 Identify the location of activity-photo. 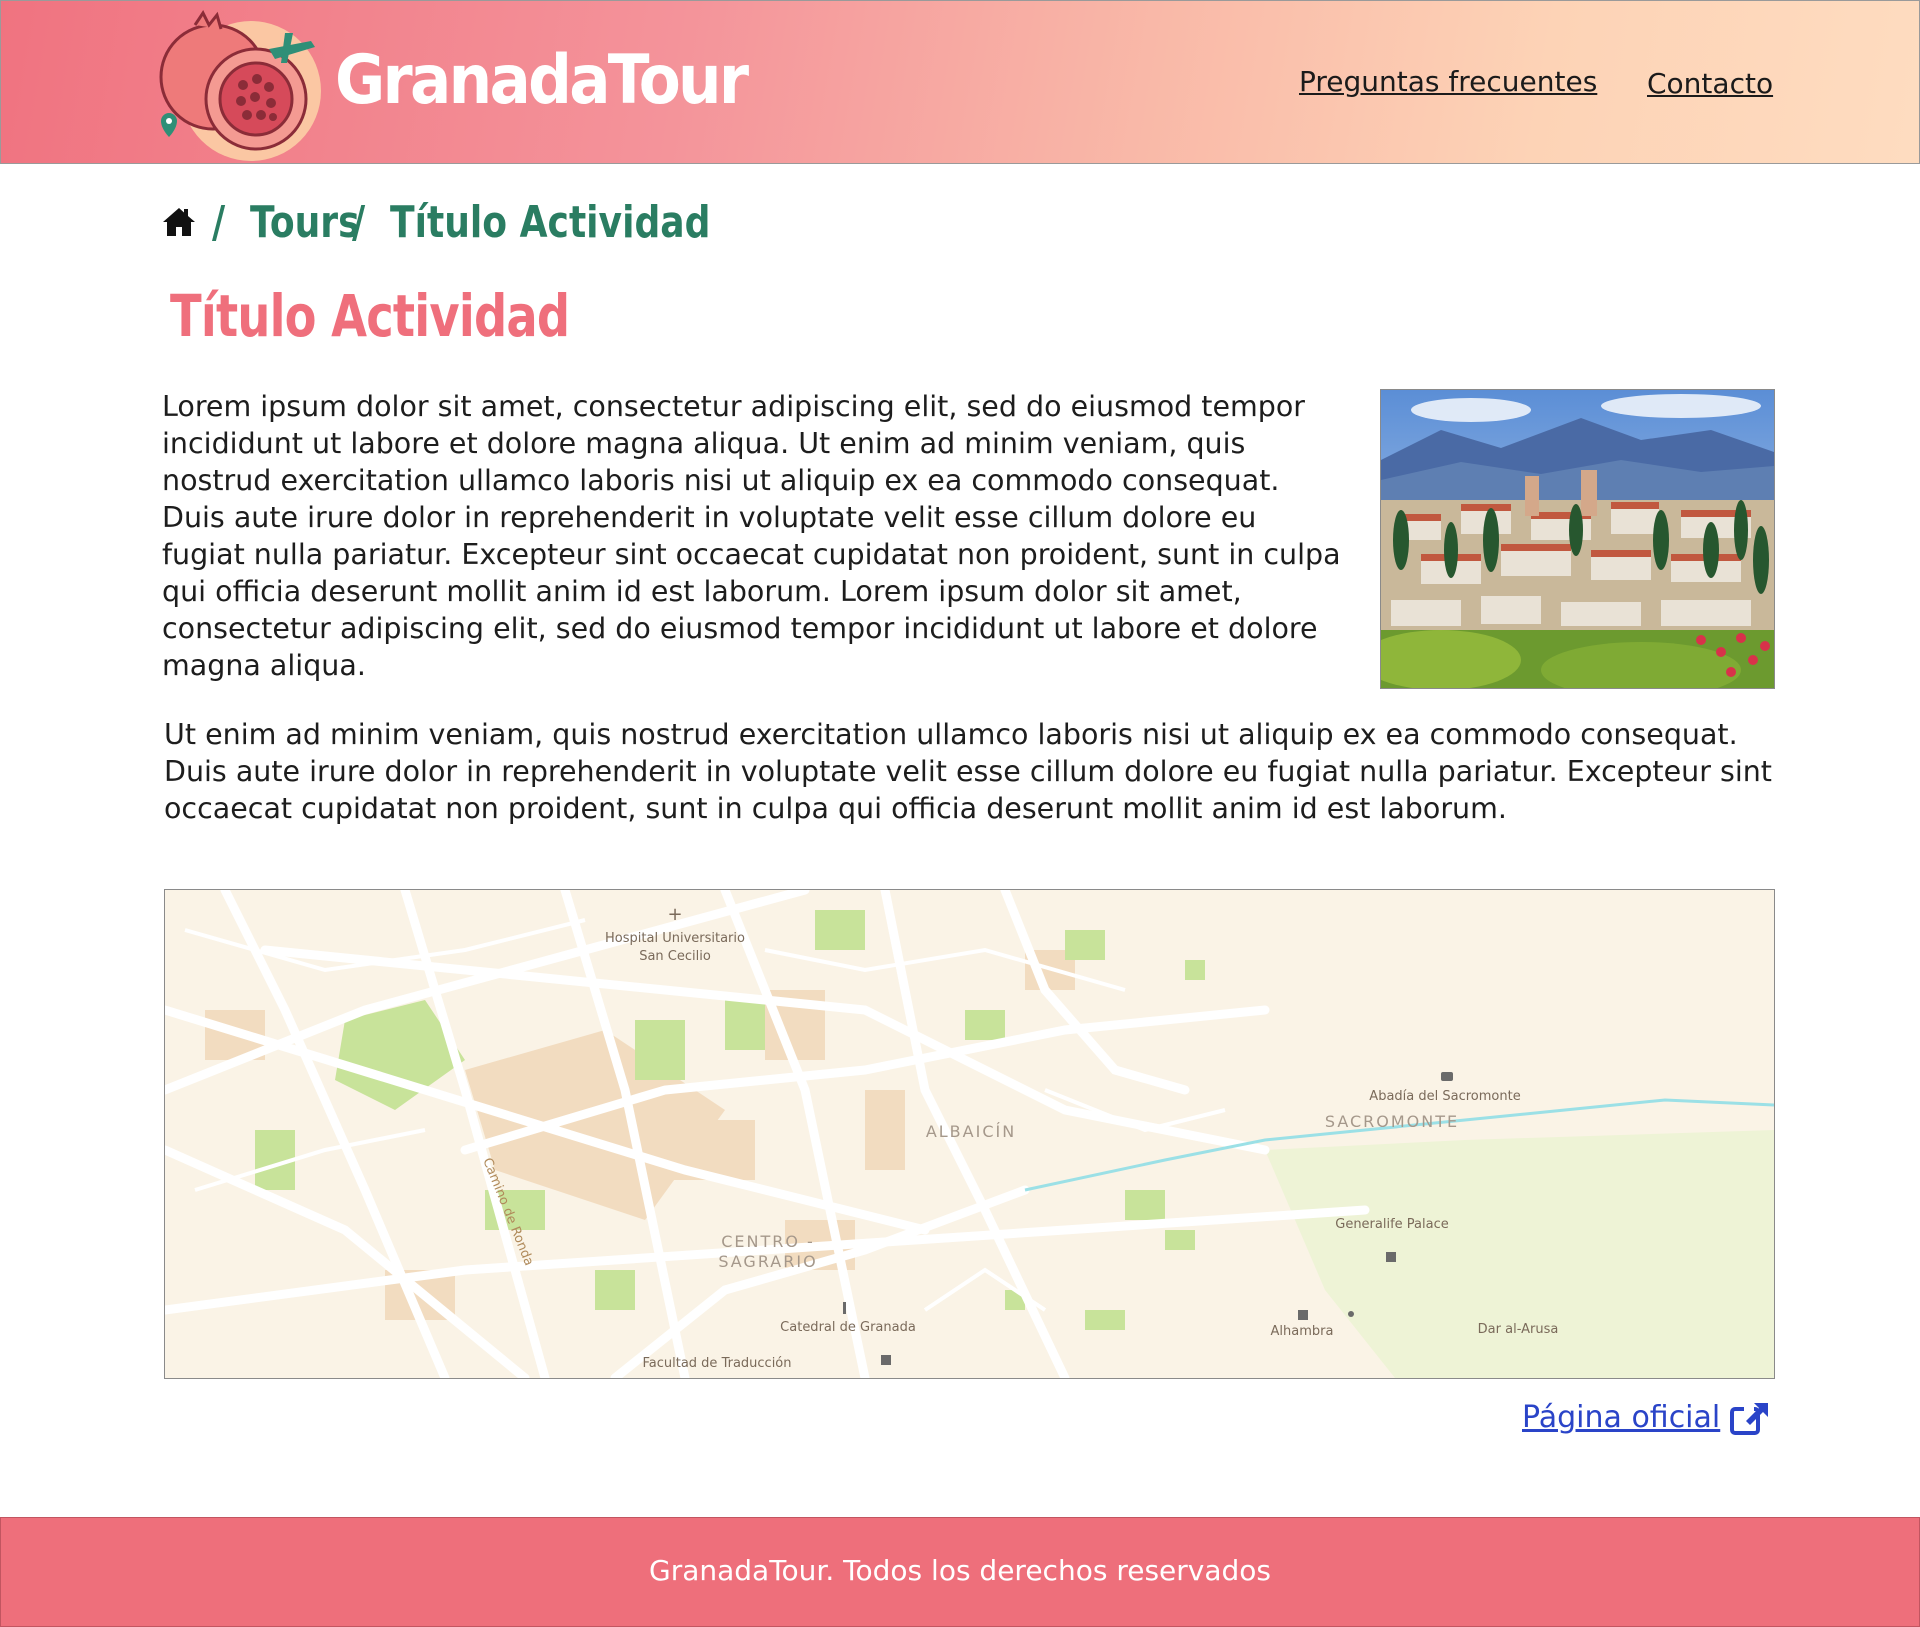
(1577, 539).